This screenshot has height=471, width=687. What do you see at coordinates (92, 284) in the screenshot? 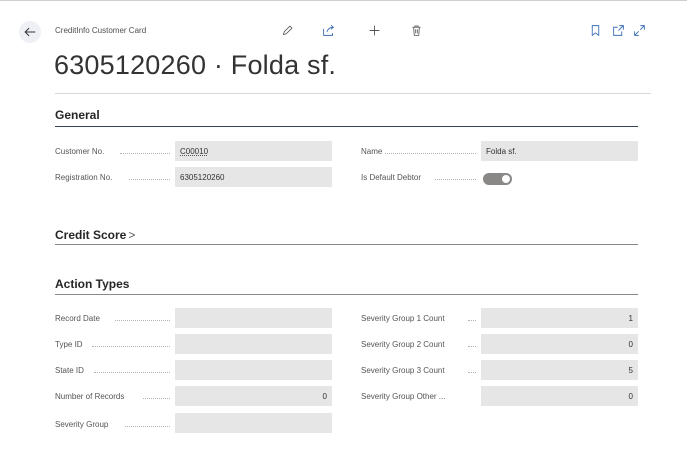
I see `action-types-section-header: Action Types` at bounding box center [92, 284].